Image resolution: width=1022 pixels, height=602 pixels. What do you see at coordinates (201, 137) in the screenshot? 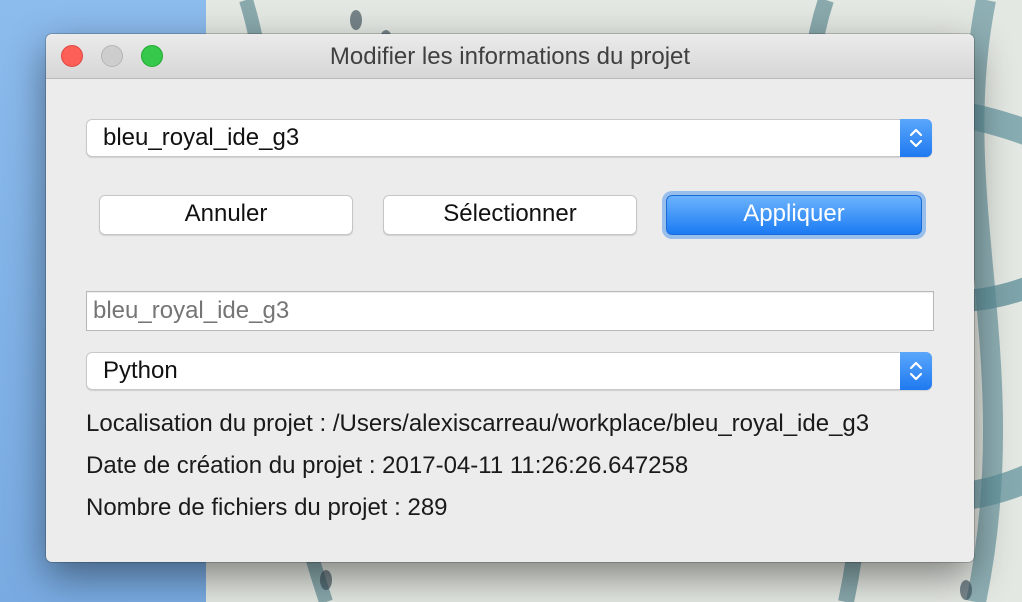
I see `project-select-value: bleu_royal_ide_g3` at bounding box center [201, 137].